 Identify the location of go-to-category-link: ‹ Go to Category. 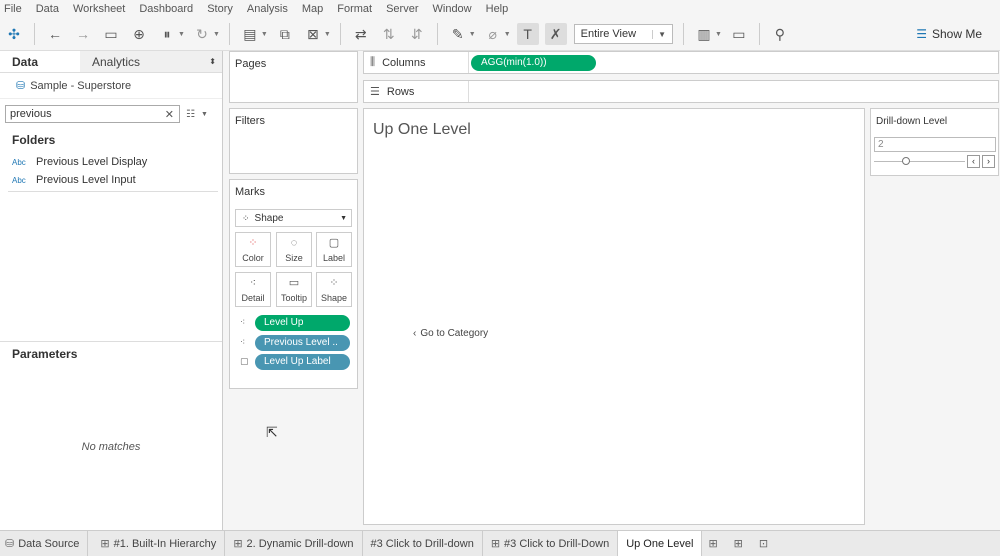
(450, 333).